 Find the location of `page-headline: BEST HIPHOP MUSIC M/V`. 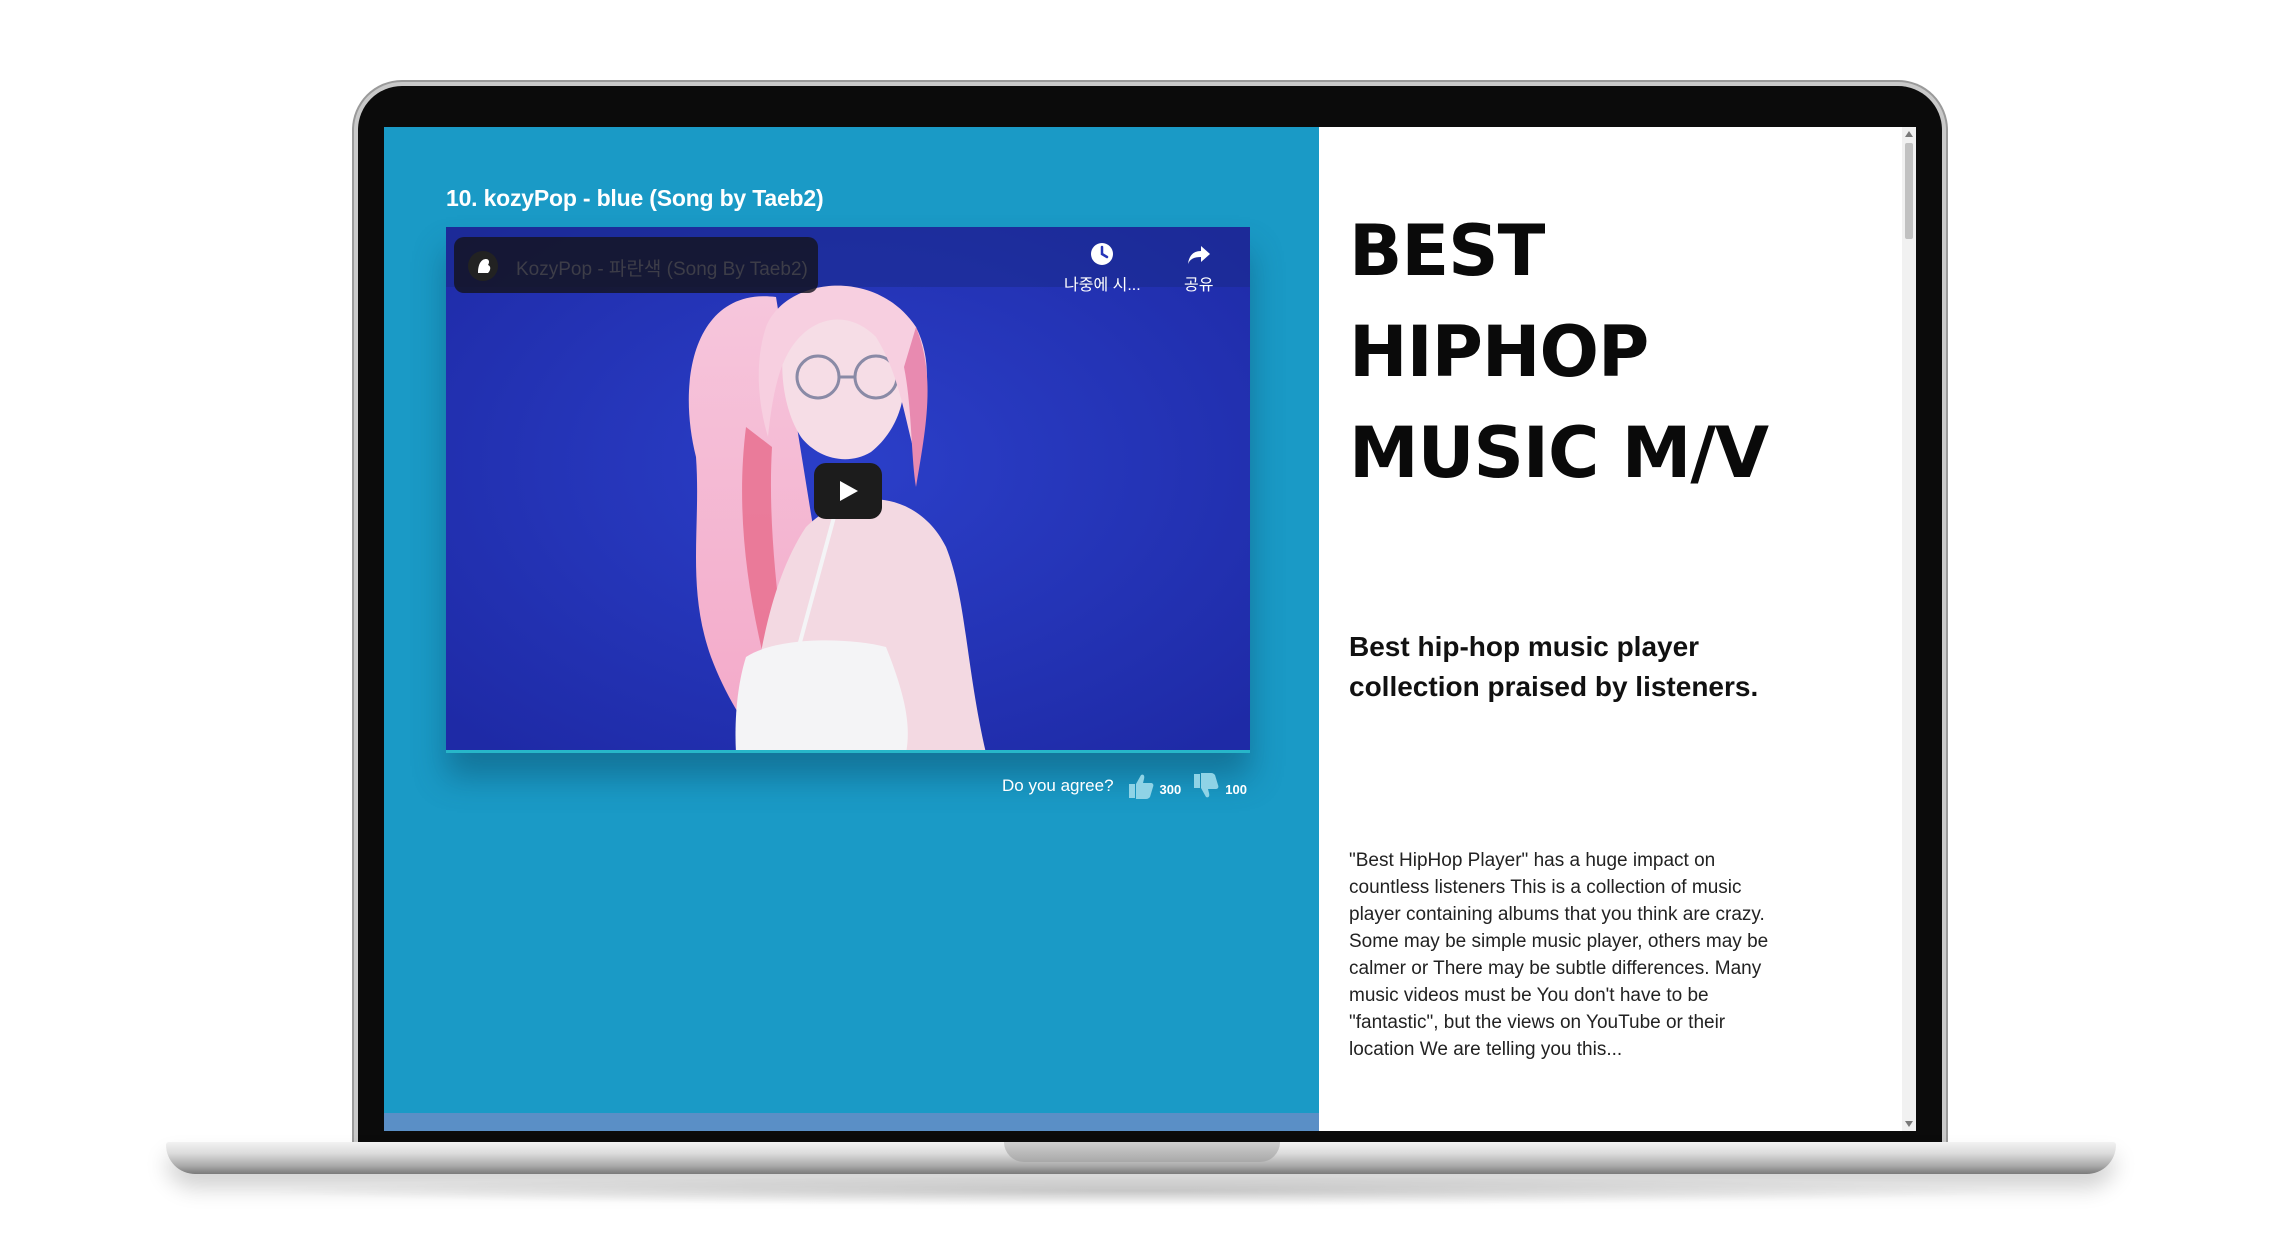

page-headline: BEST HIPHOP MUSIC M/V is located at coordinates (1559, 352).